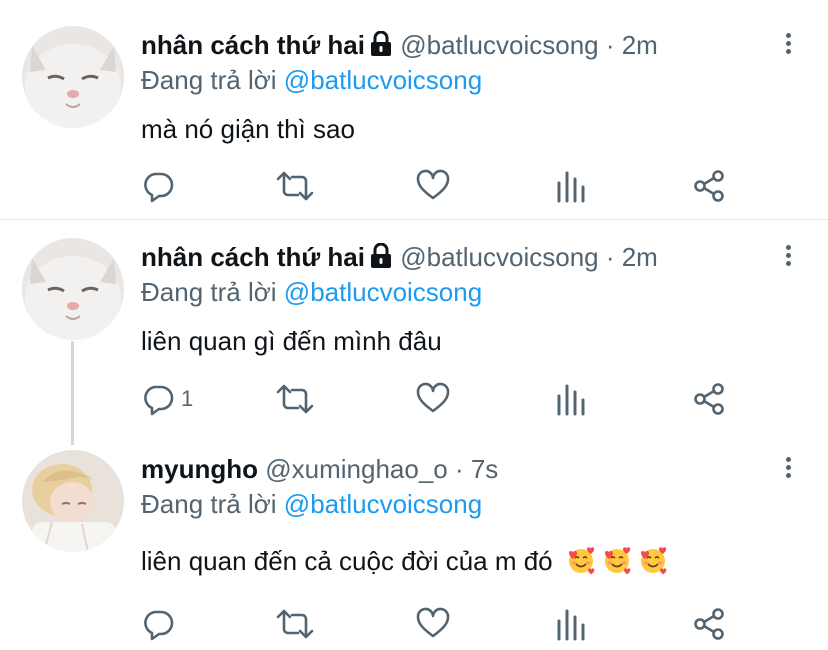  What do you see at coordinates (347, 561) in the screenshot?
I see `tweet-text-content: liên quan đến cả cuộc đời của m đó` at bounding box center [347, 561].